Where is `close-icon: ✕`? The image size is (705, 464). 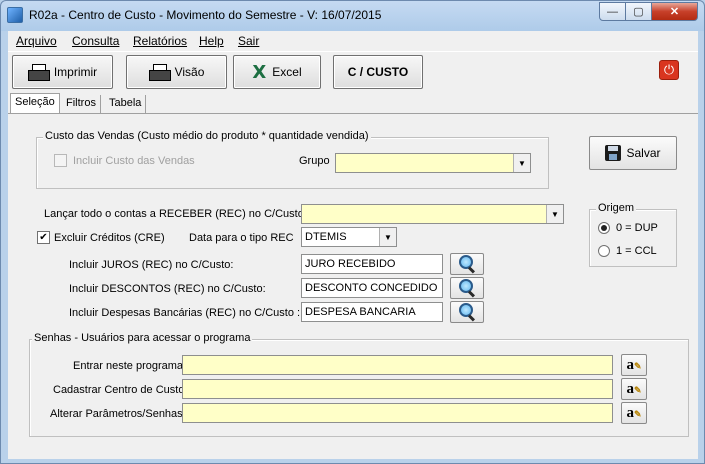
close-icon: ✕ is located at coordinates (674, 12).